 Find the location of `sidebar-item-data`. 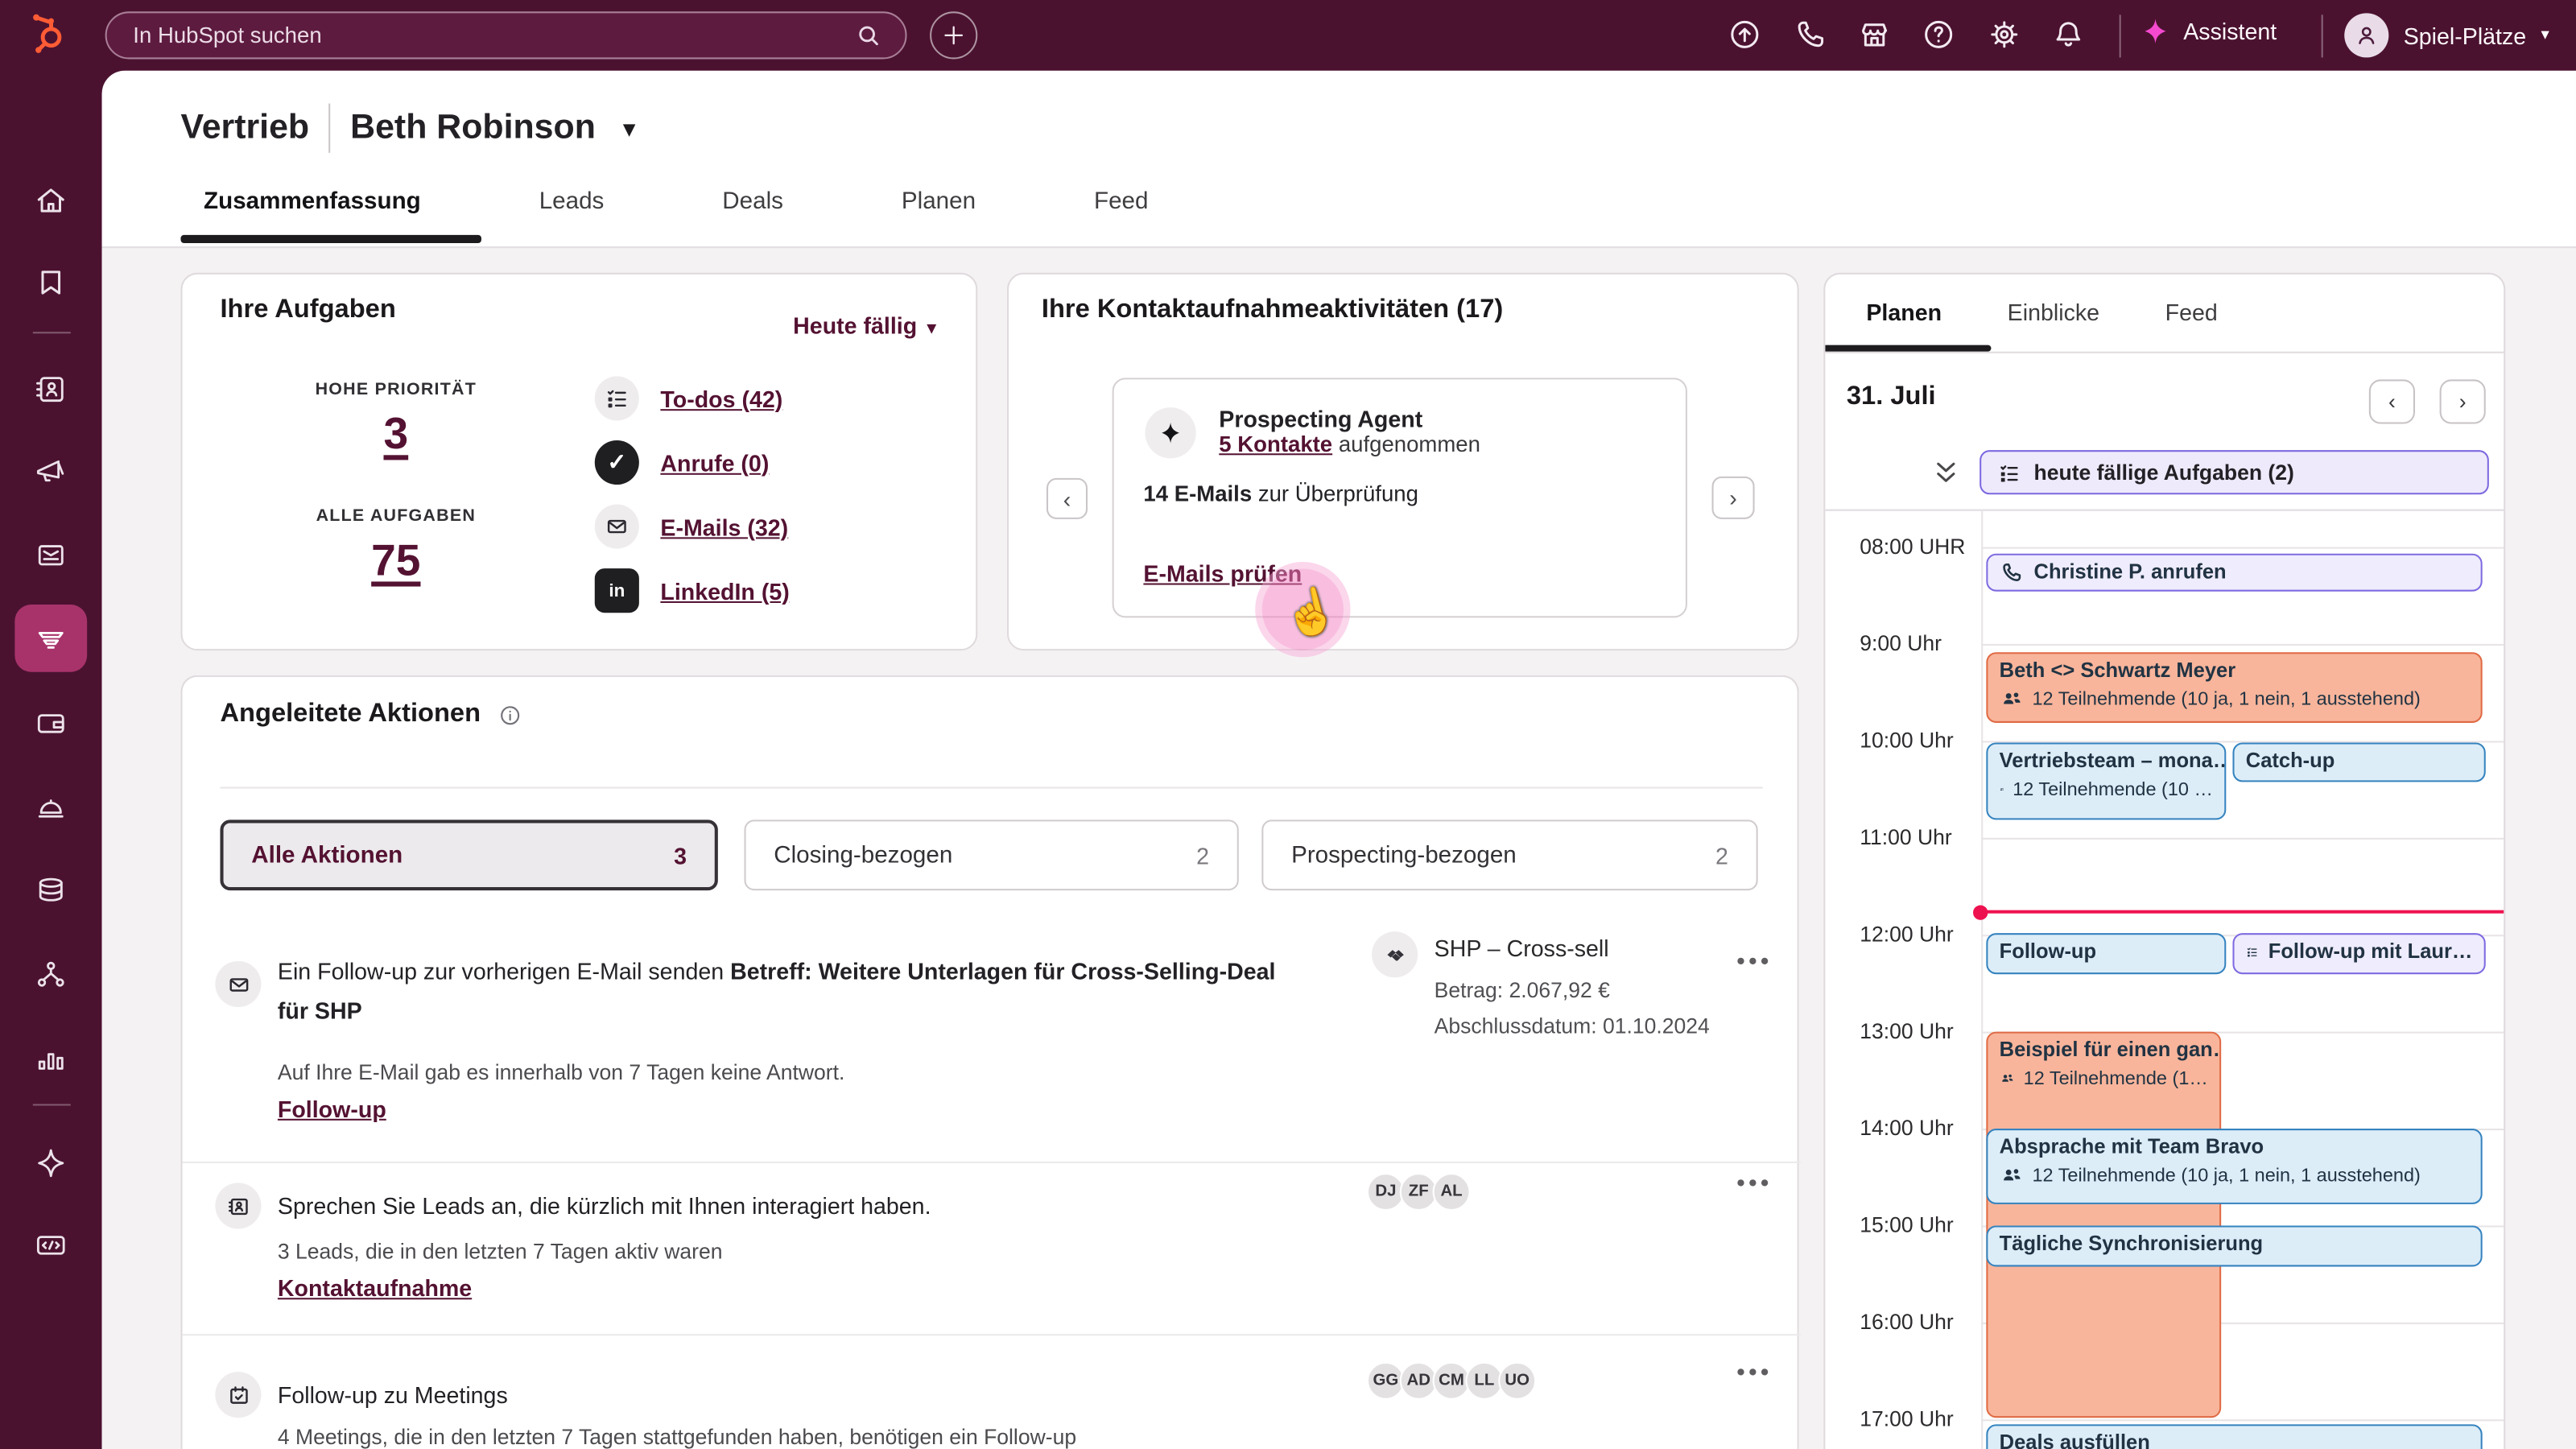

sidebar-item-data is located at coordinates (51, 891).